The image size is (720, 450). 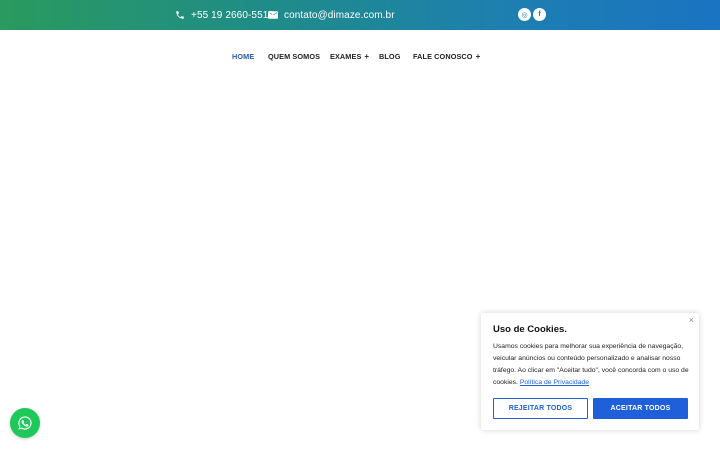 What do you see at coordinates (443, 56) in the screenshot?
I see `nav-fale-conosco-label: FALE CONOSCO` at bounding box center [443, 56].